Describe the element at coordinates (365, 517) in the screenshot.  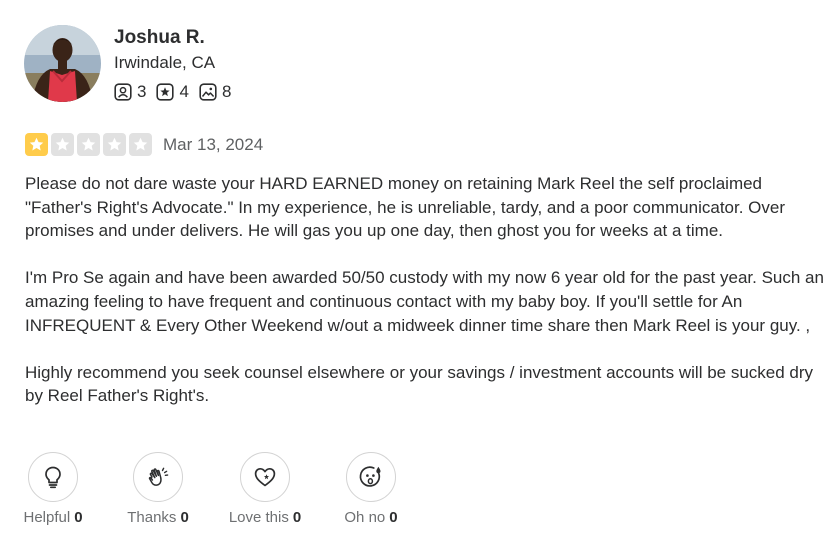
I see `oh-no-text: Oh no` at that location.